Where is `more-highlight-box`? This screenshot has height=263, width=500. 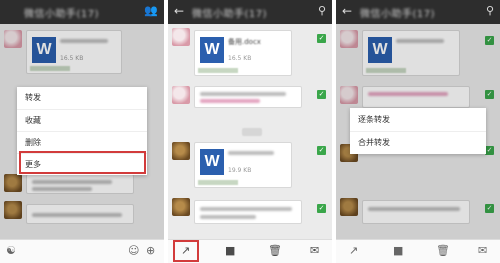
more-highlight-box is located at coordinates (82, 162).